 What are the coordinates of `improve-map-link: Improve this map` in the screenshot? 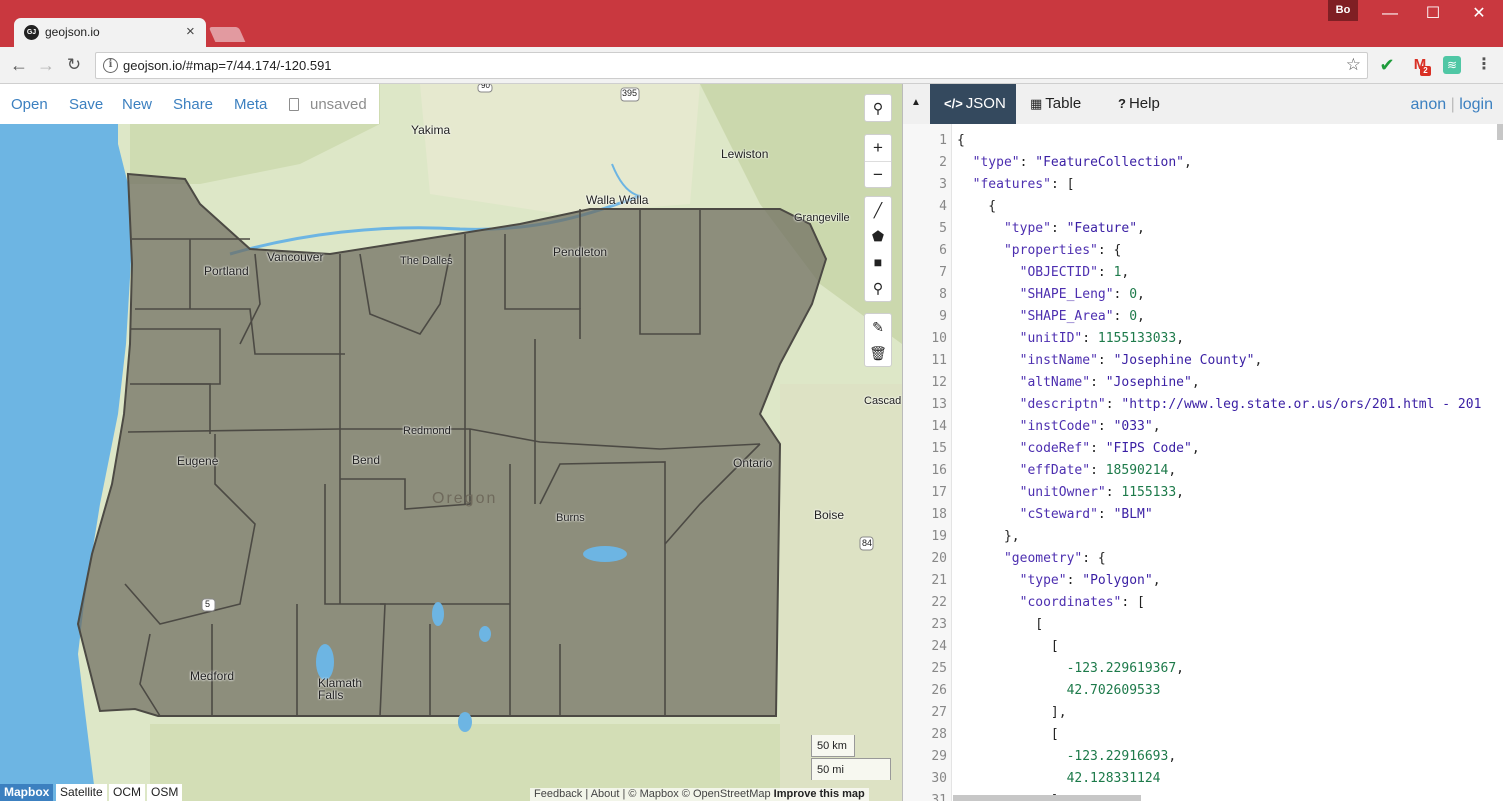 It's located at (819, 794).